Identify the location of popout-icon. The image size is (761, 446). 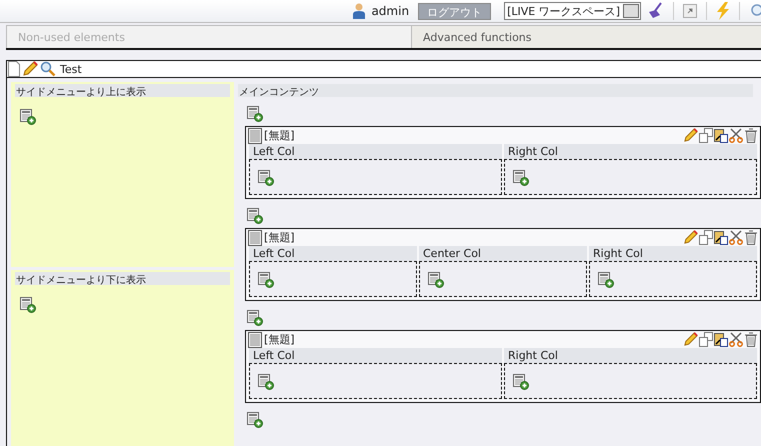
(690, 11).